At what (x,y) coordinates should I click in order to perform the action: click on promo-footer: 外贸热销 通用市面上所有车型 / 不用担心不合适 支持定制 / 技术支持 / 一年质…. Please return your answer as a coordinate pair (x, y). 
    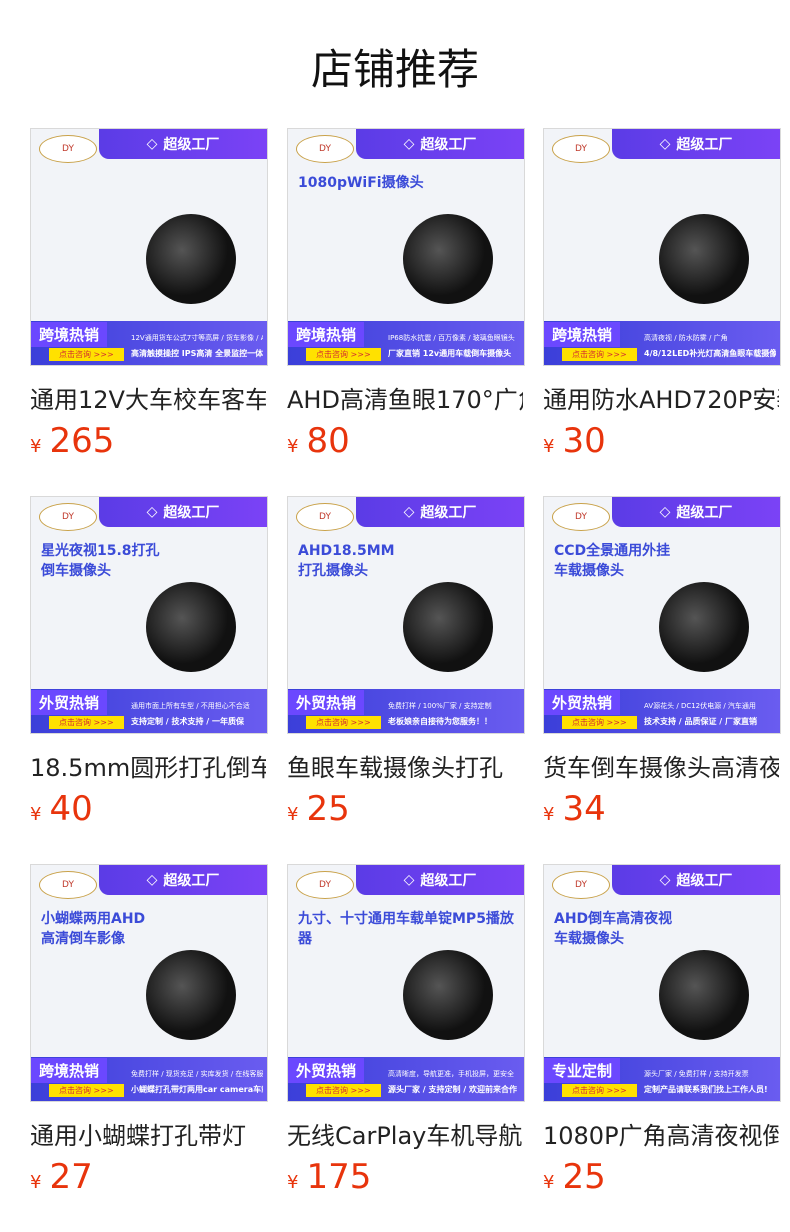
    Looking at the image, I should click on (149, 711).